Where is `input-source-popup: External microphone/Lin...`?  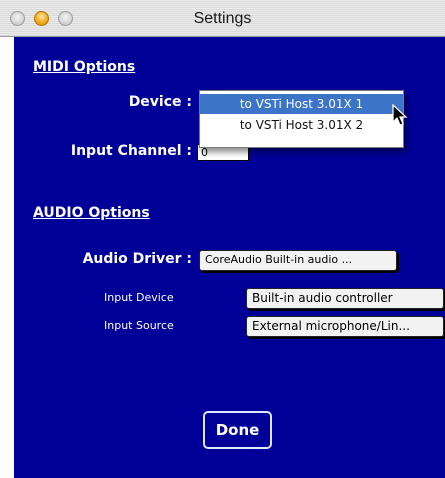 input-source-popup: External microphone/Lin... is located at coordinates (345, 326).